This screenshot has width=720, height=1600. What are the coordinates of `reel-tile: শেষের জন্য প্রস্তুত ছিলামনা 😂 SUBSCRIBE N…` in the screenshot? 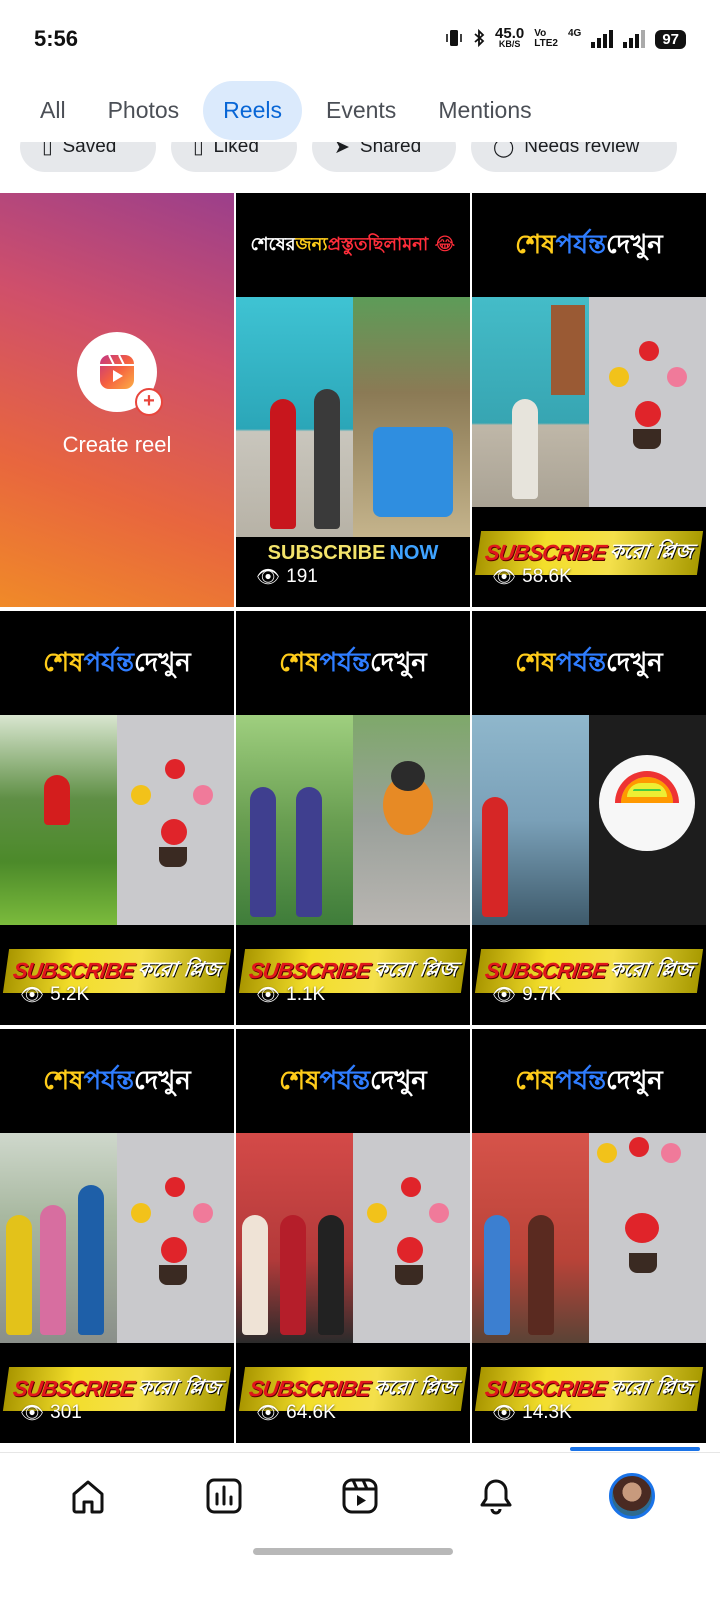 It's located at (353, 400).